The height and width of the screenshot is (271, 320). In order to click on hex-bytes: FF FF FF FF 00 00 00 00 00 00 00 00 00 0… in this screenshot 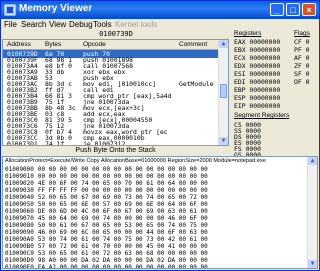, I will do `click(123, 190)`.